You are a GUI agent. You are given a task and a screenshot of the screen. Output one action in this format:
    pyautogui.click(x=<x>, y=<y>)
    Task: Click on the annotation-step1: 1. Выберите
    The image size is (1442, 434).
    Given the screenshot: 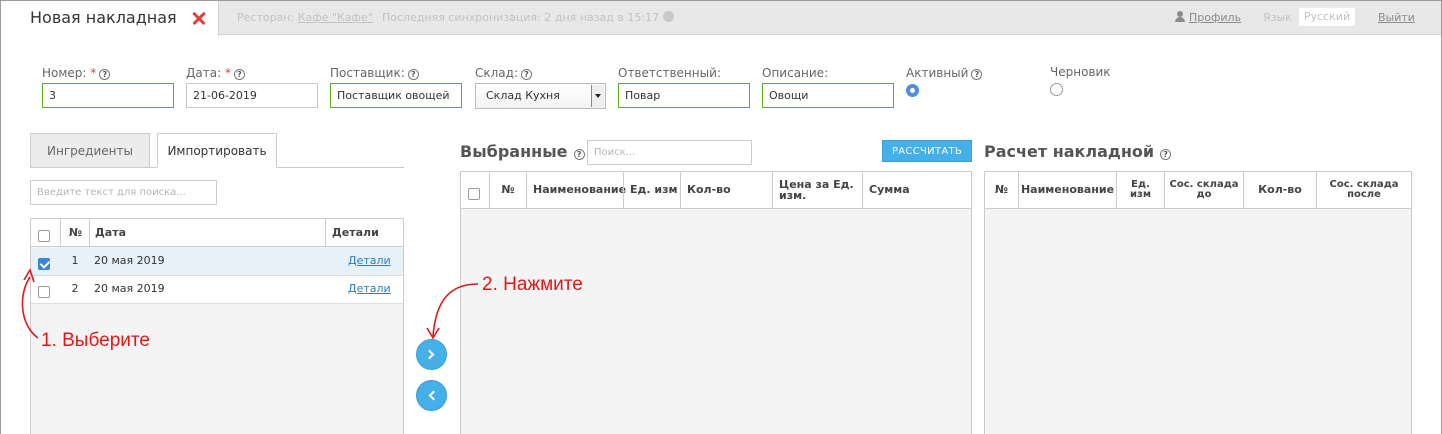 What is the action you would take?
    pyautogui.click(x=95, y=340)
    